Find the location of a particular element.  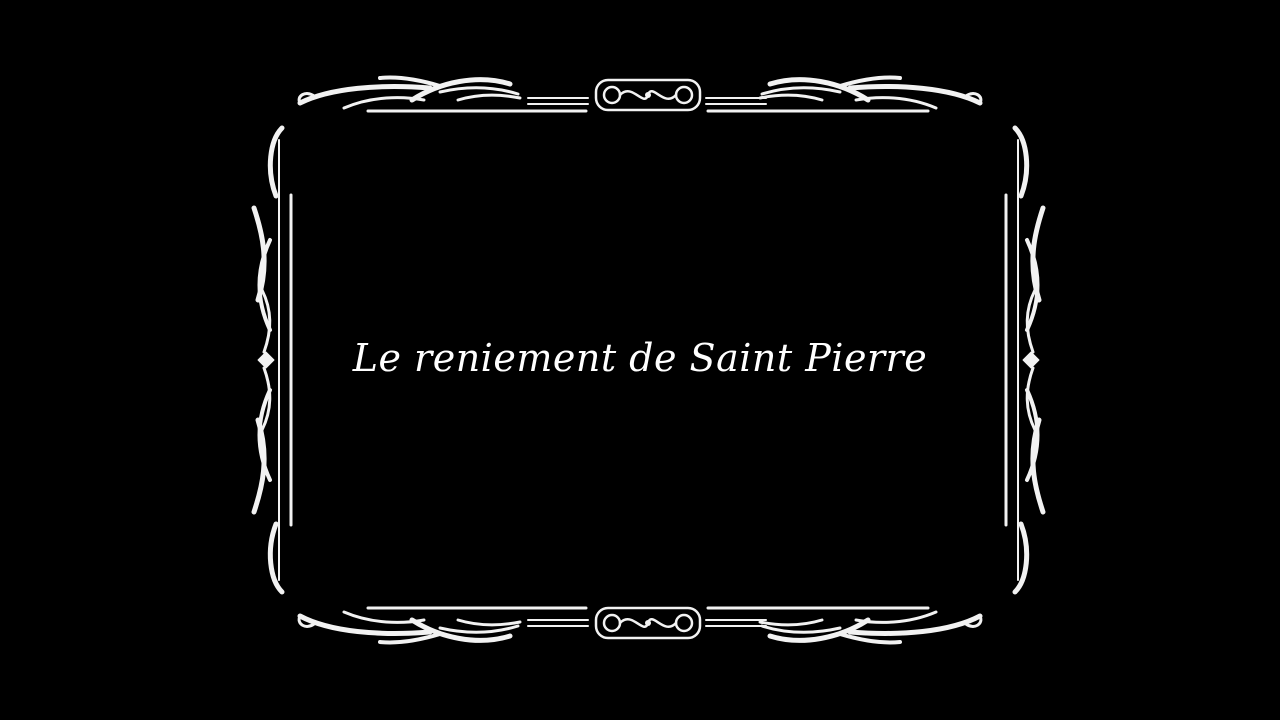

title-card-text: Le reniement de Saint Pierre is located at coordinates (640, 358).